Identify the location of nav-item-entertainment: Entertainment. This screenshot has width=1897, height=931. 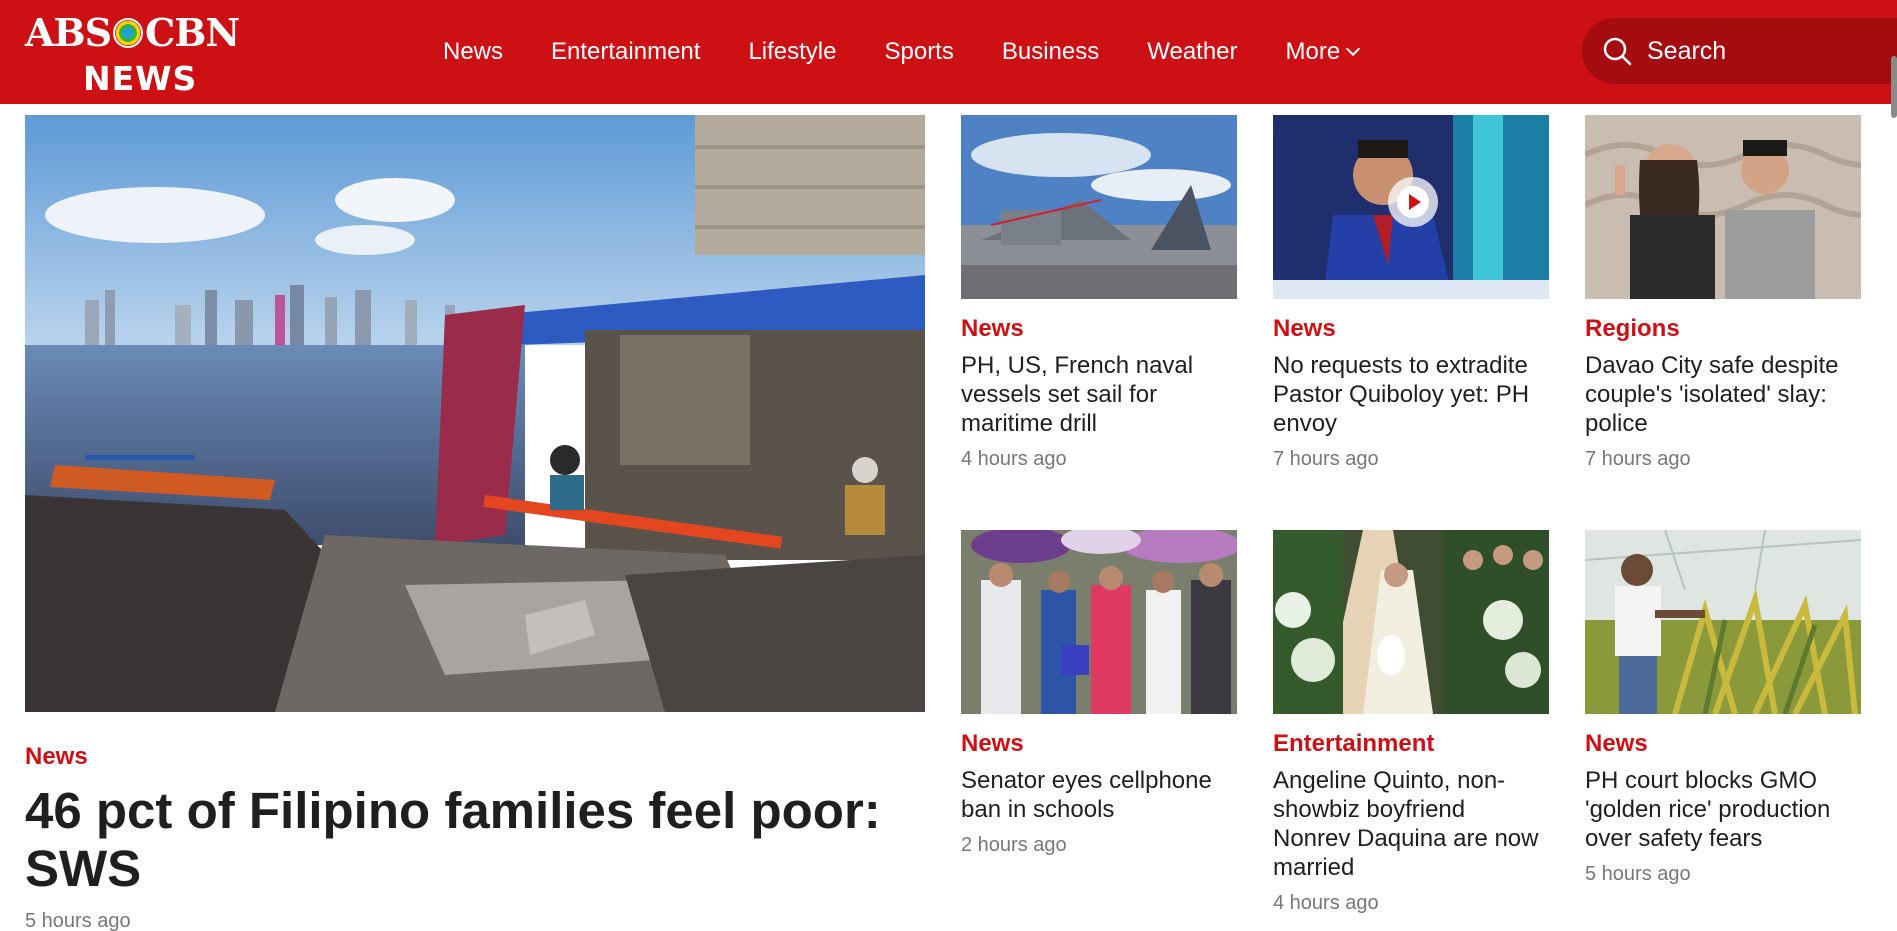
(625, 52).